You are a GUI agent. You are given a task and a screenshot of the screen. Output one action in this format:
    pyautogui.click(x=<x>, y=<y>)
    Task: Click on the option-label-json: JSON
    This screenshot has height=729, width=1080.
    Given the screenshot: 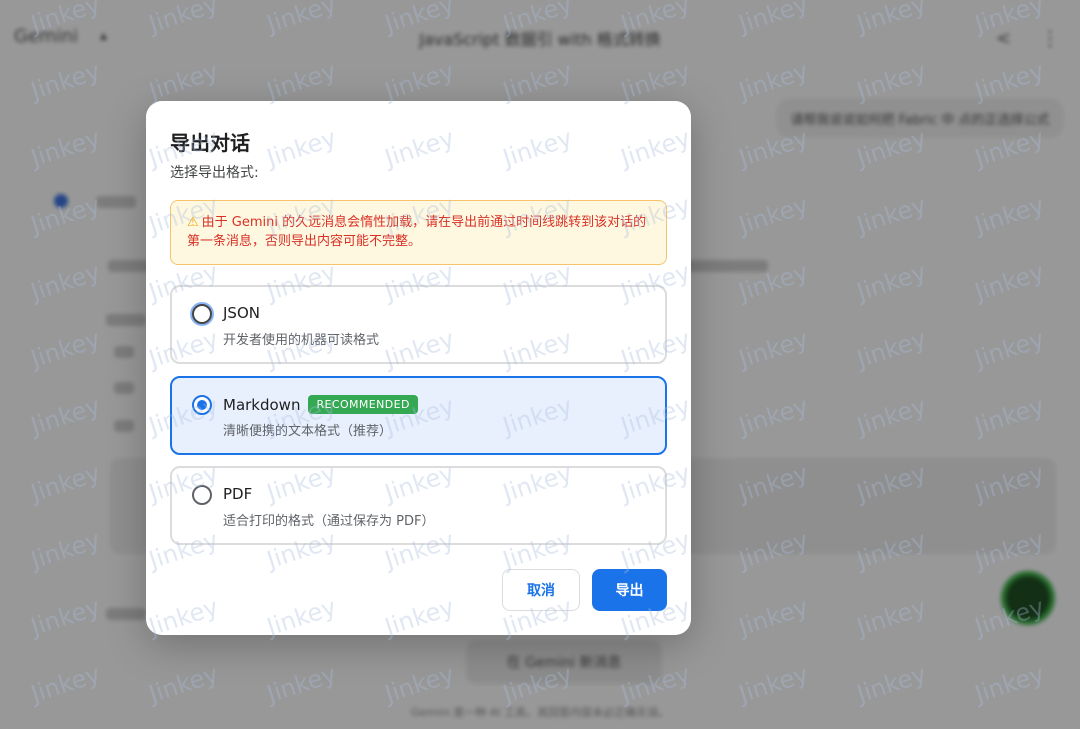 What is the action you would take?
    pyautogui.click(x=241, y=313)
    